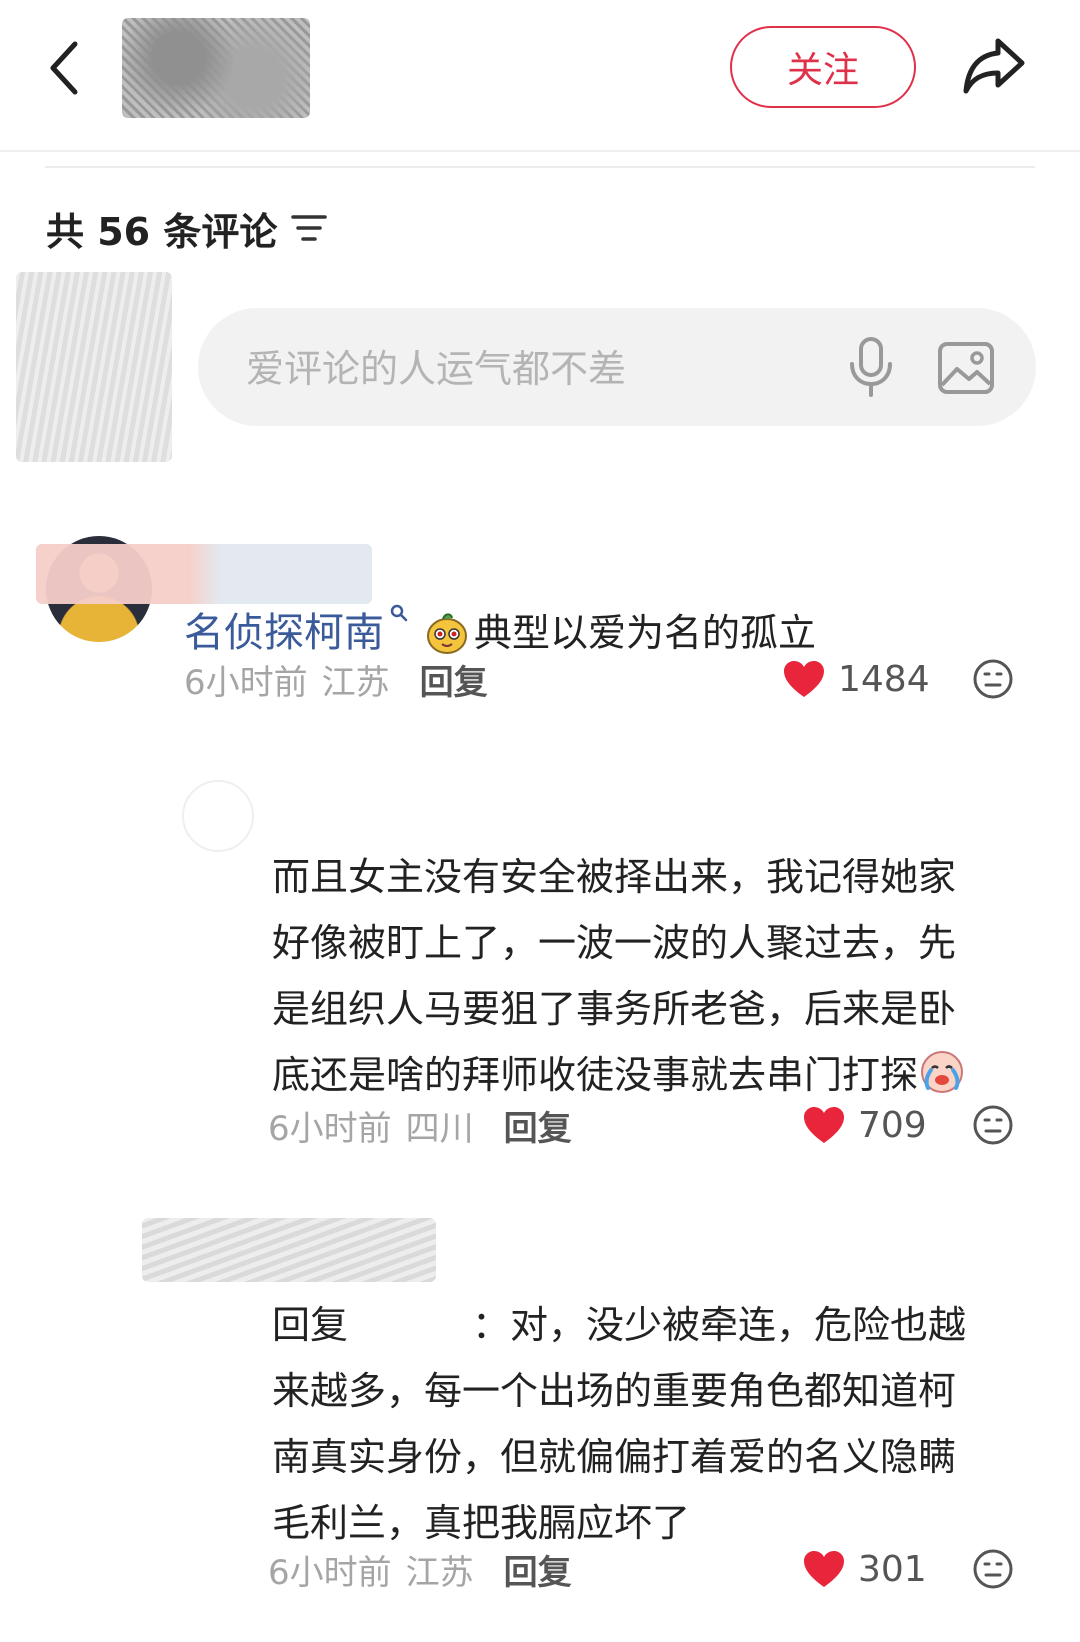 Image resolution: width=1080 pixels, height=1642 pixels. I want to click on microphone-icon, so click(871, 367).